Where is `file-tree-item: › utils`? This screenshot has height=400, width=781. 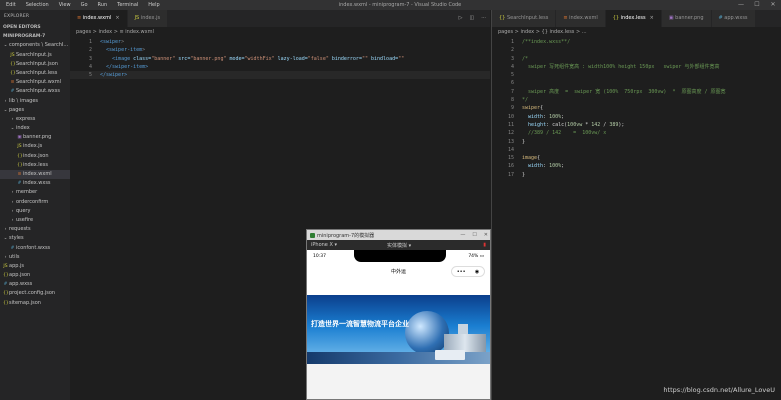
file-tree-item: › utils is located at coordinates (35, 257).